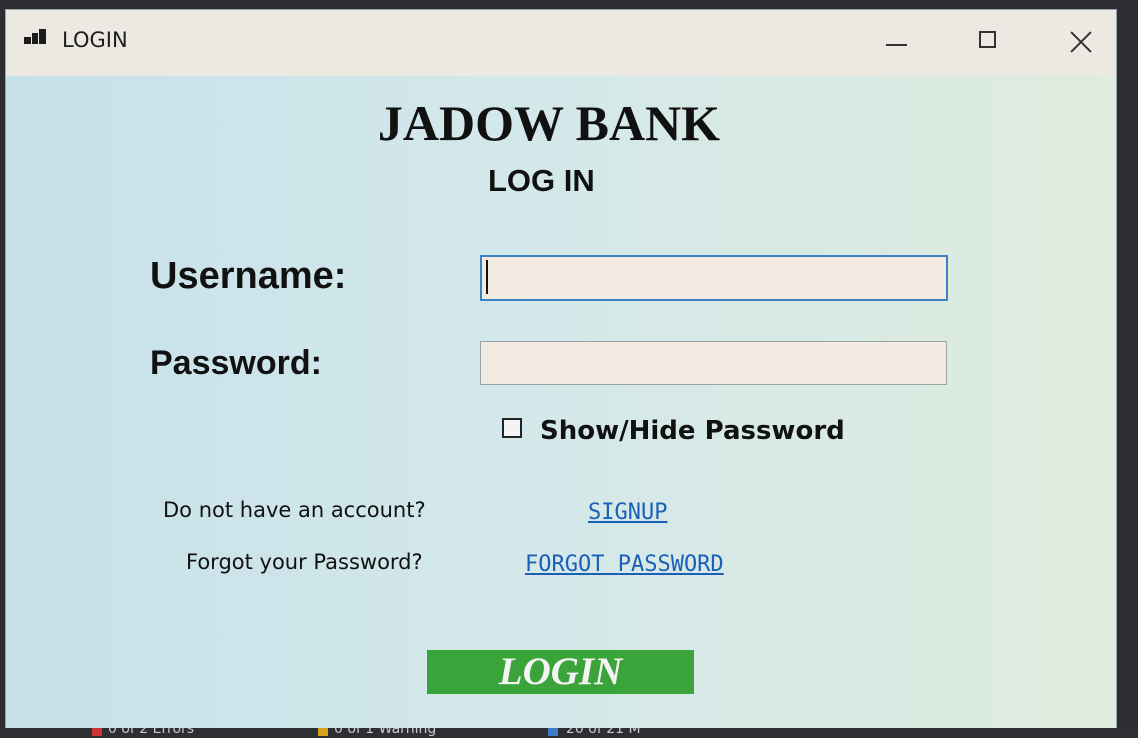 The image size is (1138, 738). What do you see at coordinates (1082, 42) in the screenshot?
I see `close-icon` at bounding box center [1082, 42].